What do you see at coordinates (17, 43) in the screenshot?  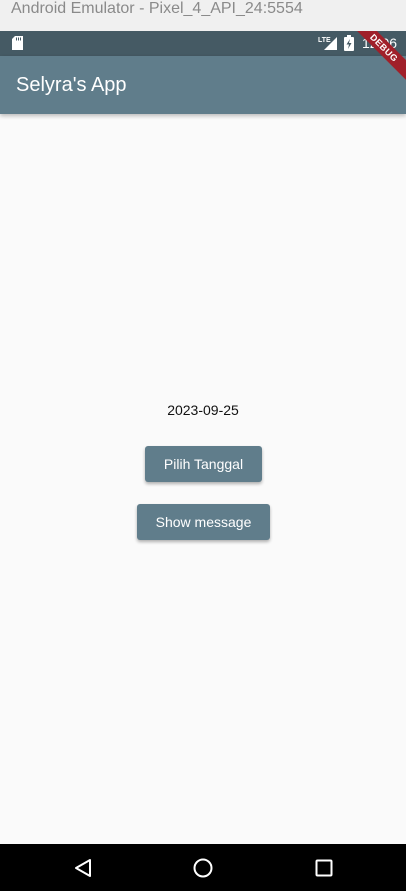 I see `sd-card-icon` at bounding box center [17, 43].